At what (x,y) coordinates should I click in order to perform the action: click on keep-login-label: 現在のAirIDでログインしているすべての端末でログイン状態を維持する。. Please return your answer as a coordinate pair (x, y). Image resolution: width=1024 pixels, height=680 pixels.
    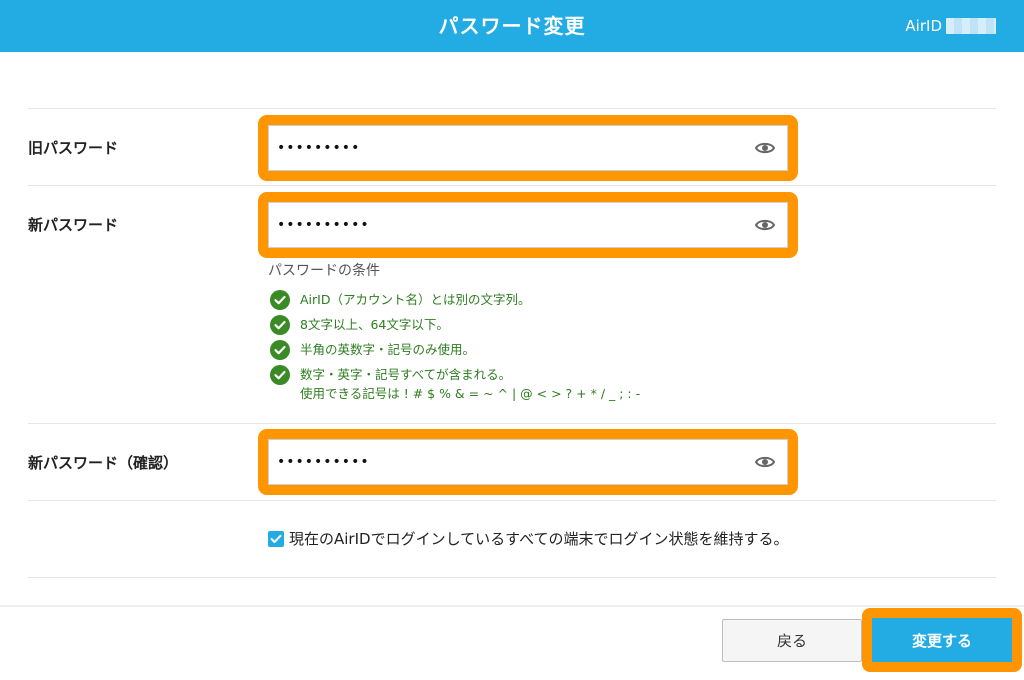
    Looking at the image, I should click on (539, 539).